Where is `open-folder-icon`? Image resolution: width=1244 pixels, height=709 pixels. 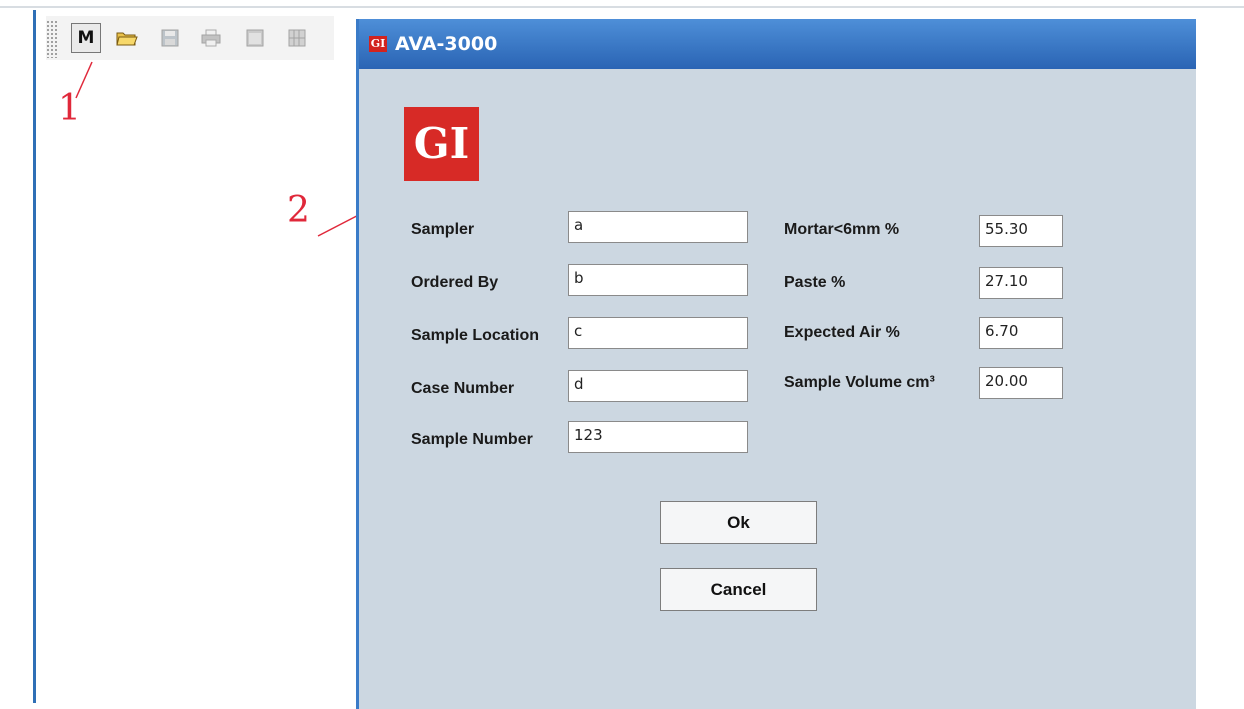 open-folder-icon is located at coordinates (127, 39).